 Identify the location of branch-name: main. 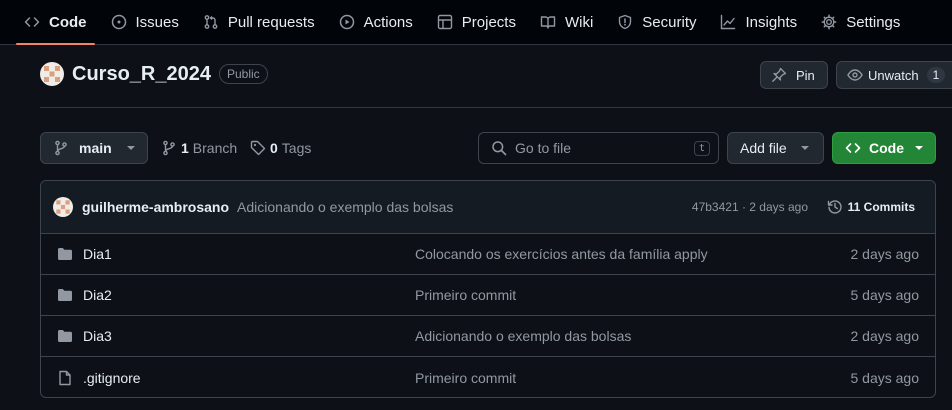
(95, 148).